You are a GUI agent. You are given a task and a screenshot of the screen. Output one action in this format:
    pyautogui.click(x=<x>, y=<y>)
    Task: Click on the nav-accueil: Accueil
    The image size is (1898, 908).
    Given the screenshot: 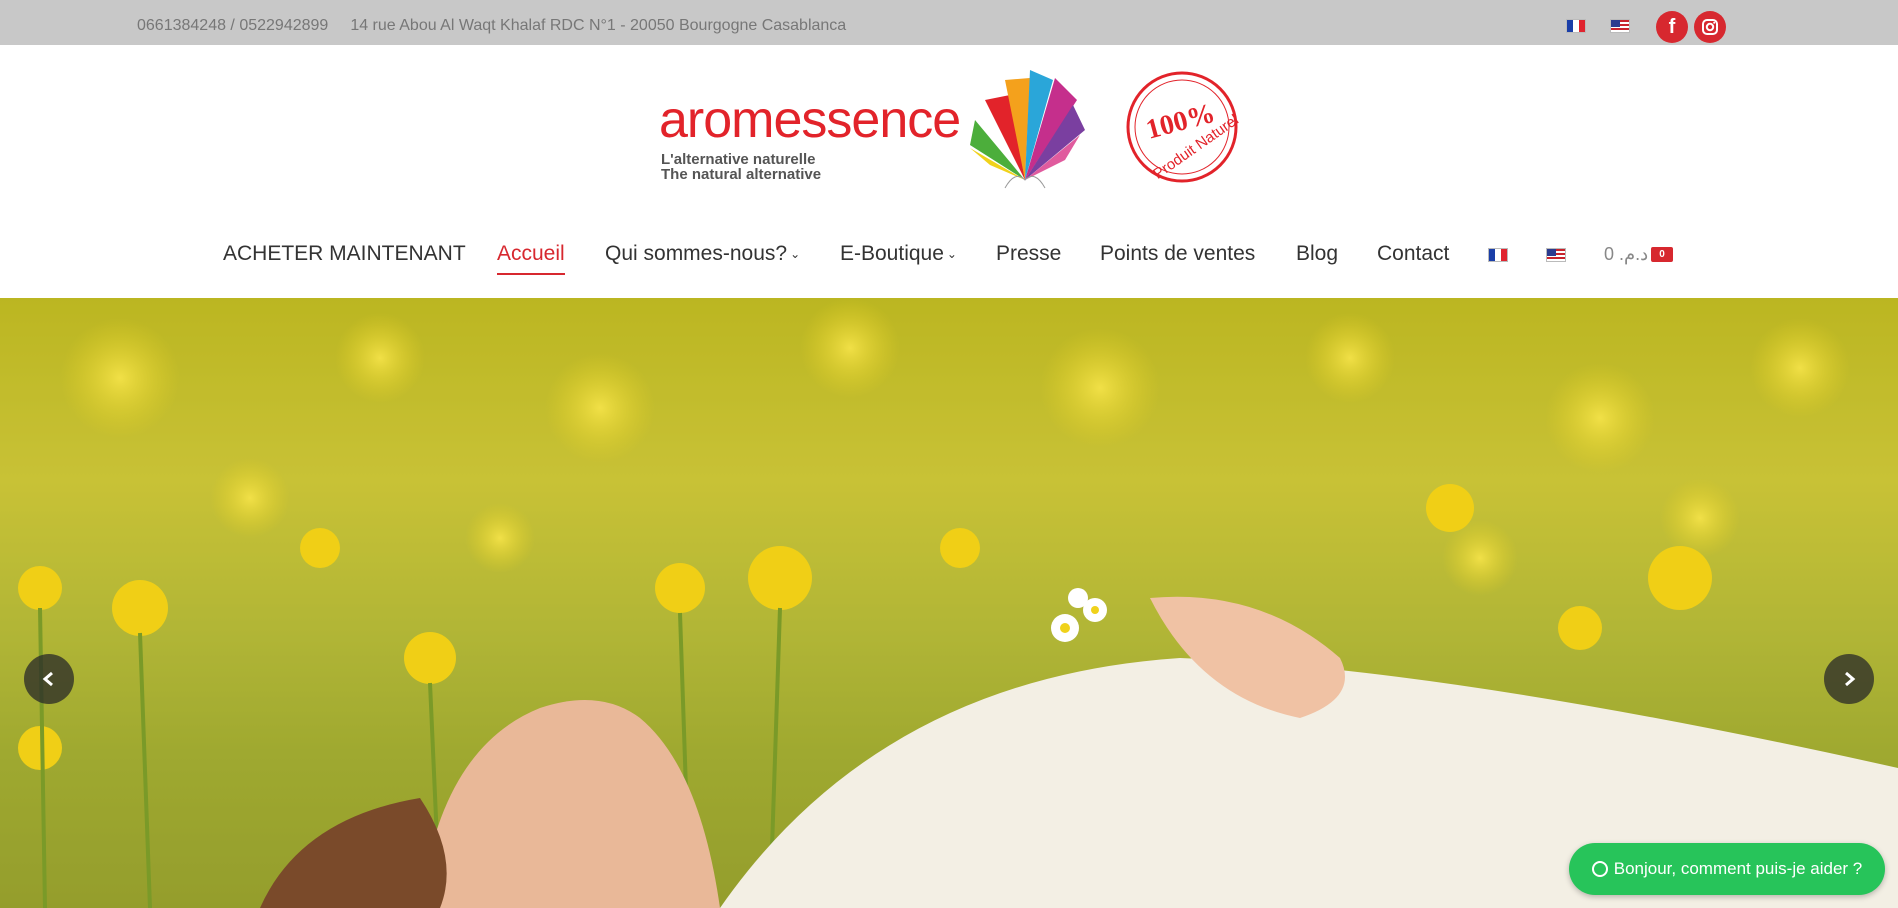 What is the action you would take?
    pyautogui.click(x=531, y=258)
    